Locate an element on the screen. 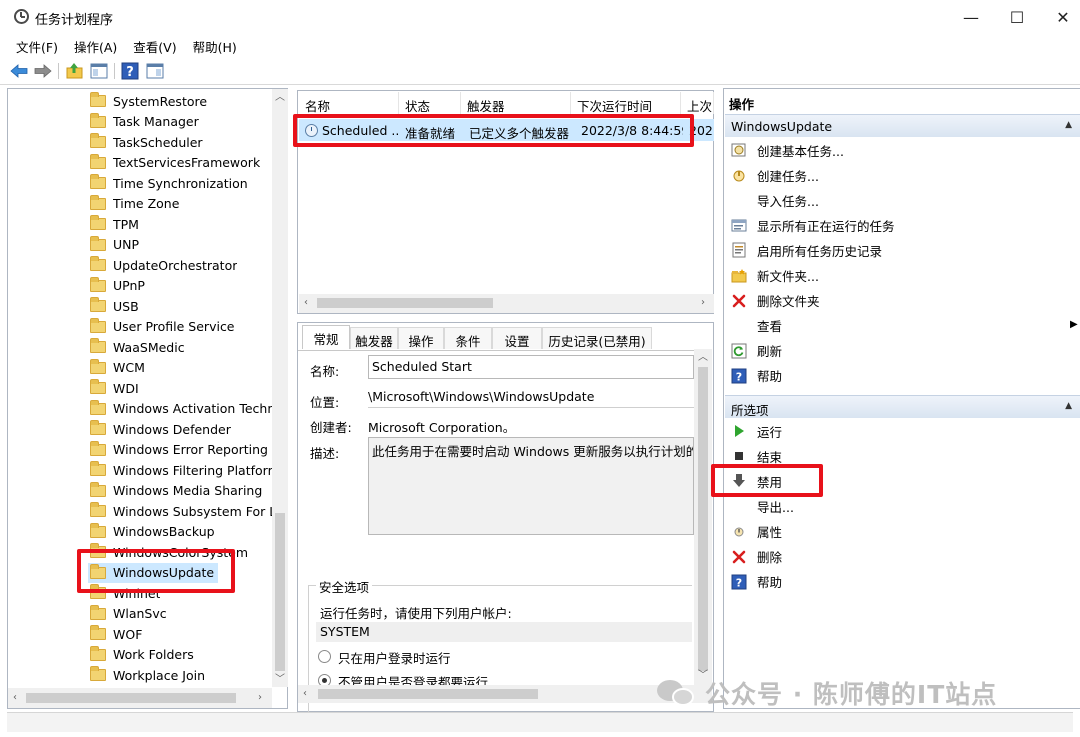 This screenshot has width=1080, height=737. tree-folder-item: TaskScheduler is located at coordinates (146, 142).